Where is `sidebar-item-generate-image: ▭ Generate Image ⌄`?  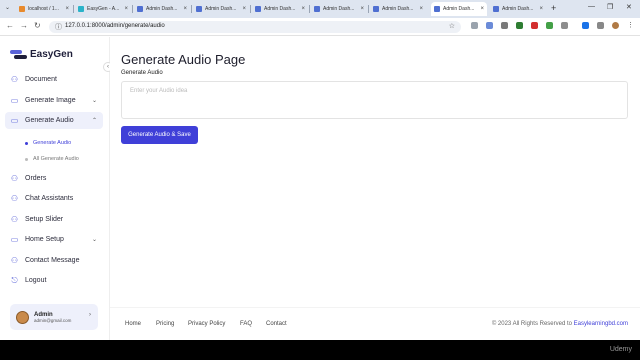 sidebar-item-generate-image: ▭ Generate Image ⌄ is located at coordinates (54, 100).